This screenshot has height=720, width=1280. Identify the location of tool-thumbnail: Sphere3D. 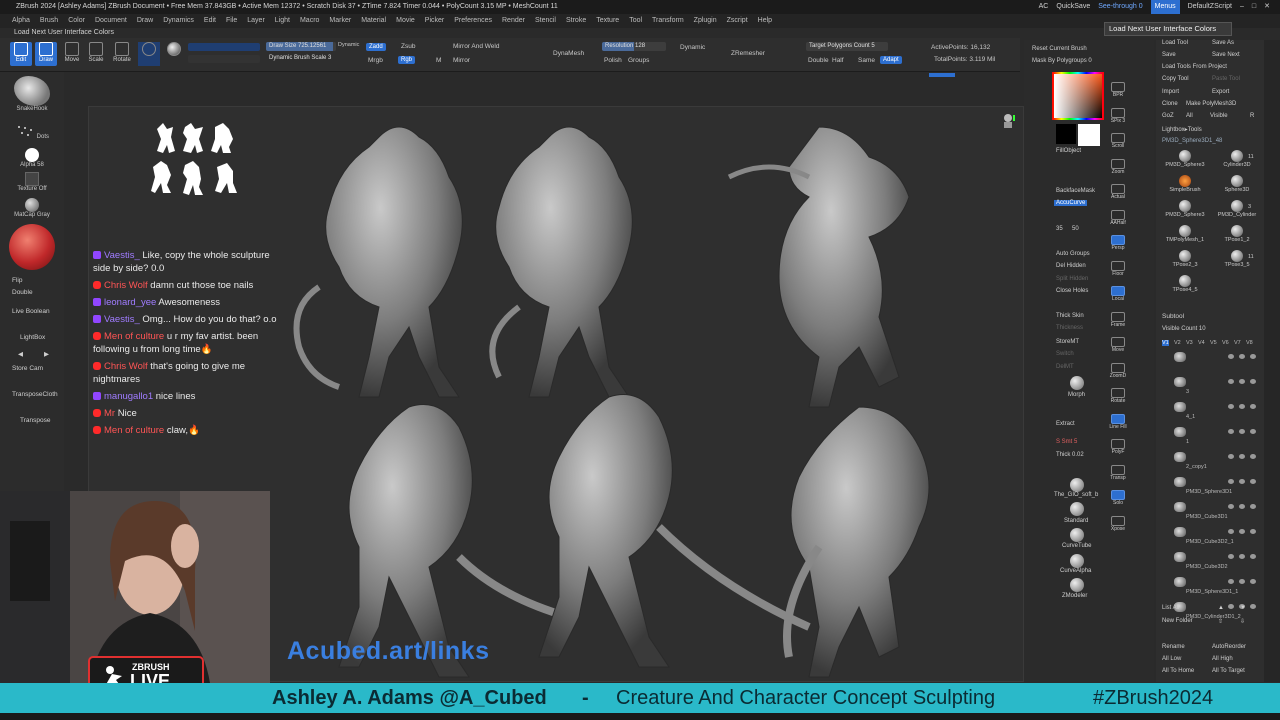
(1237, 184).